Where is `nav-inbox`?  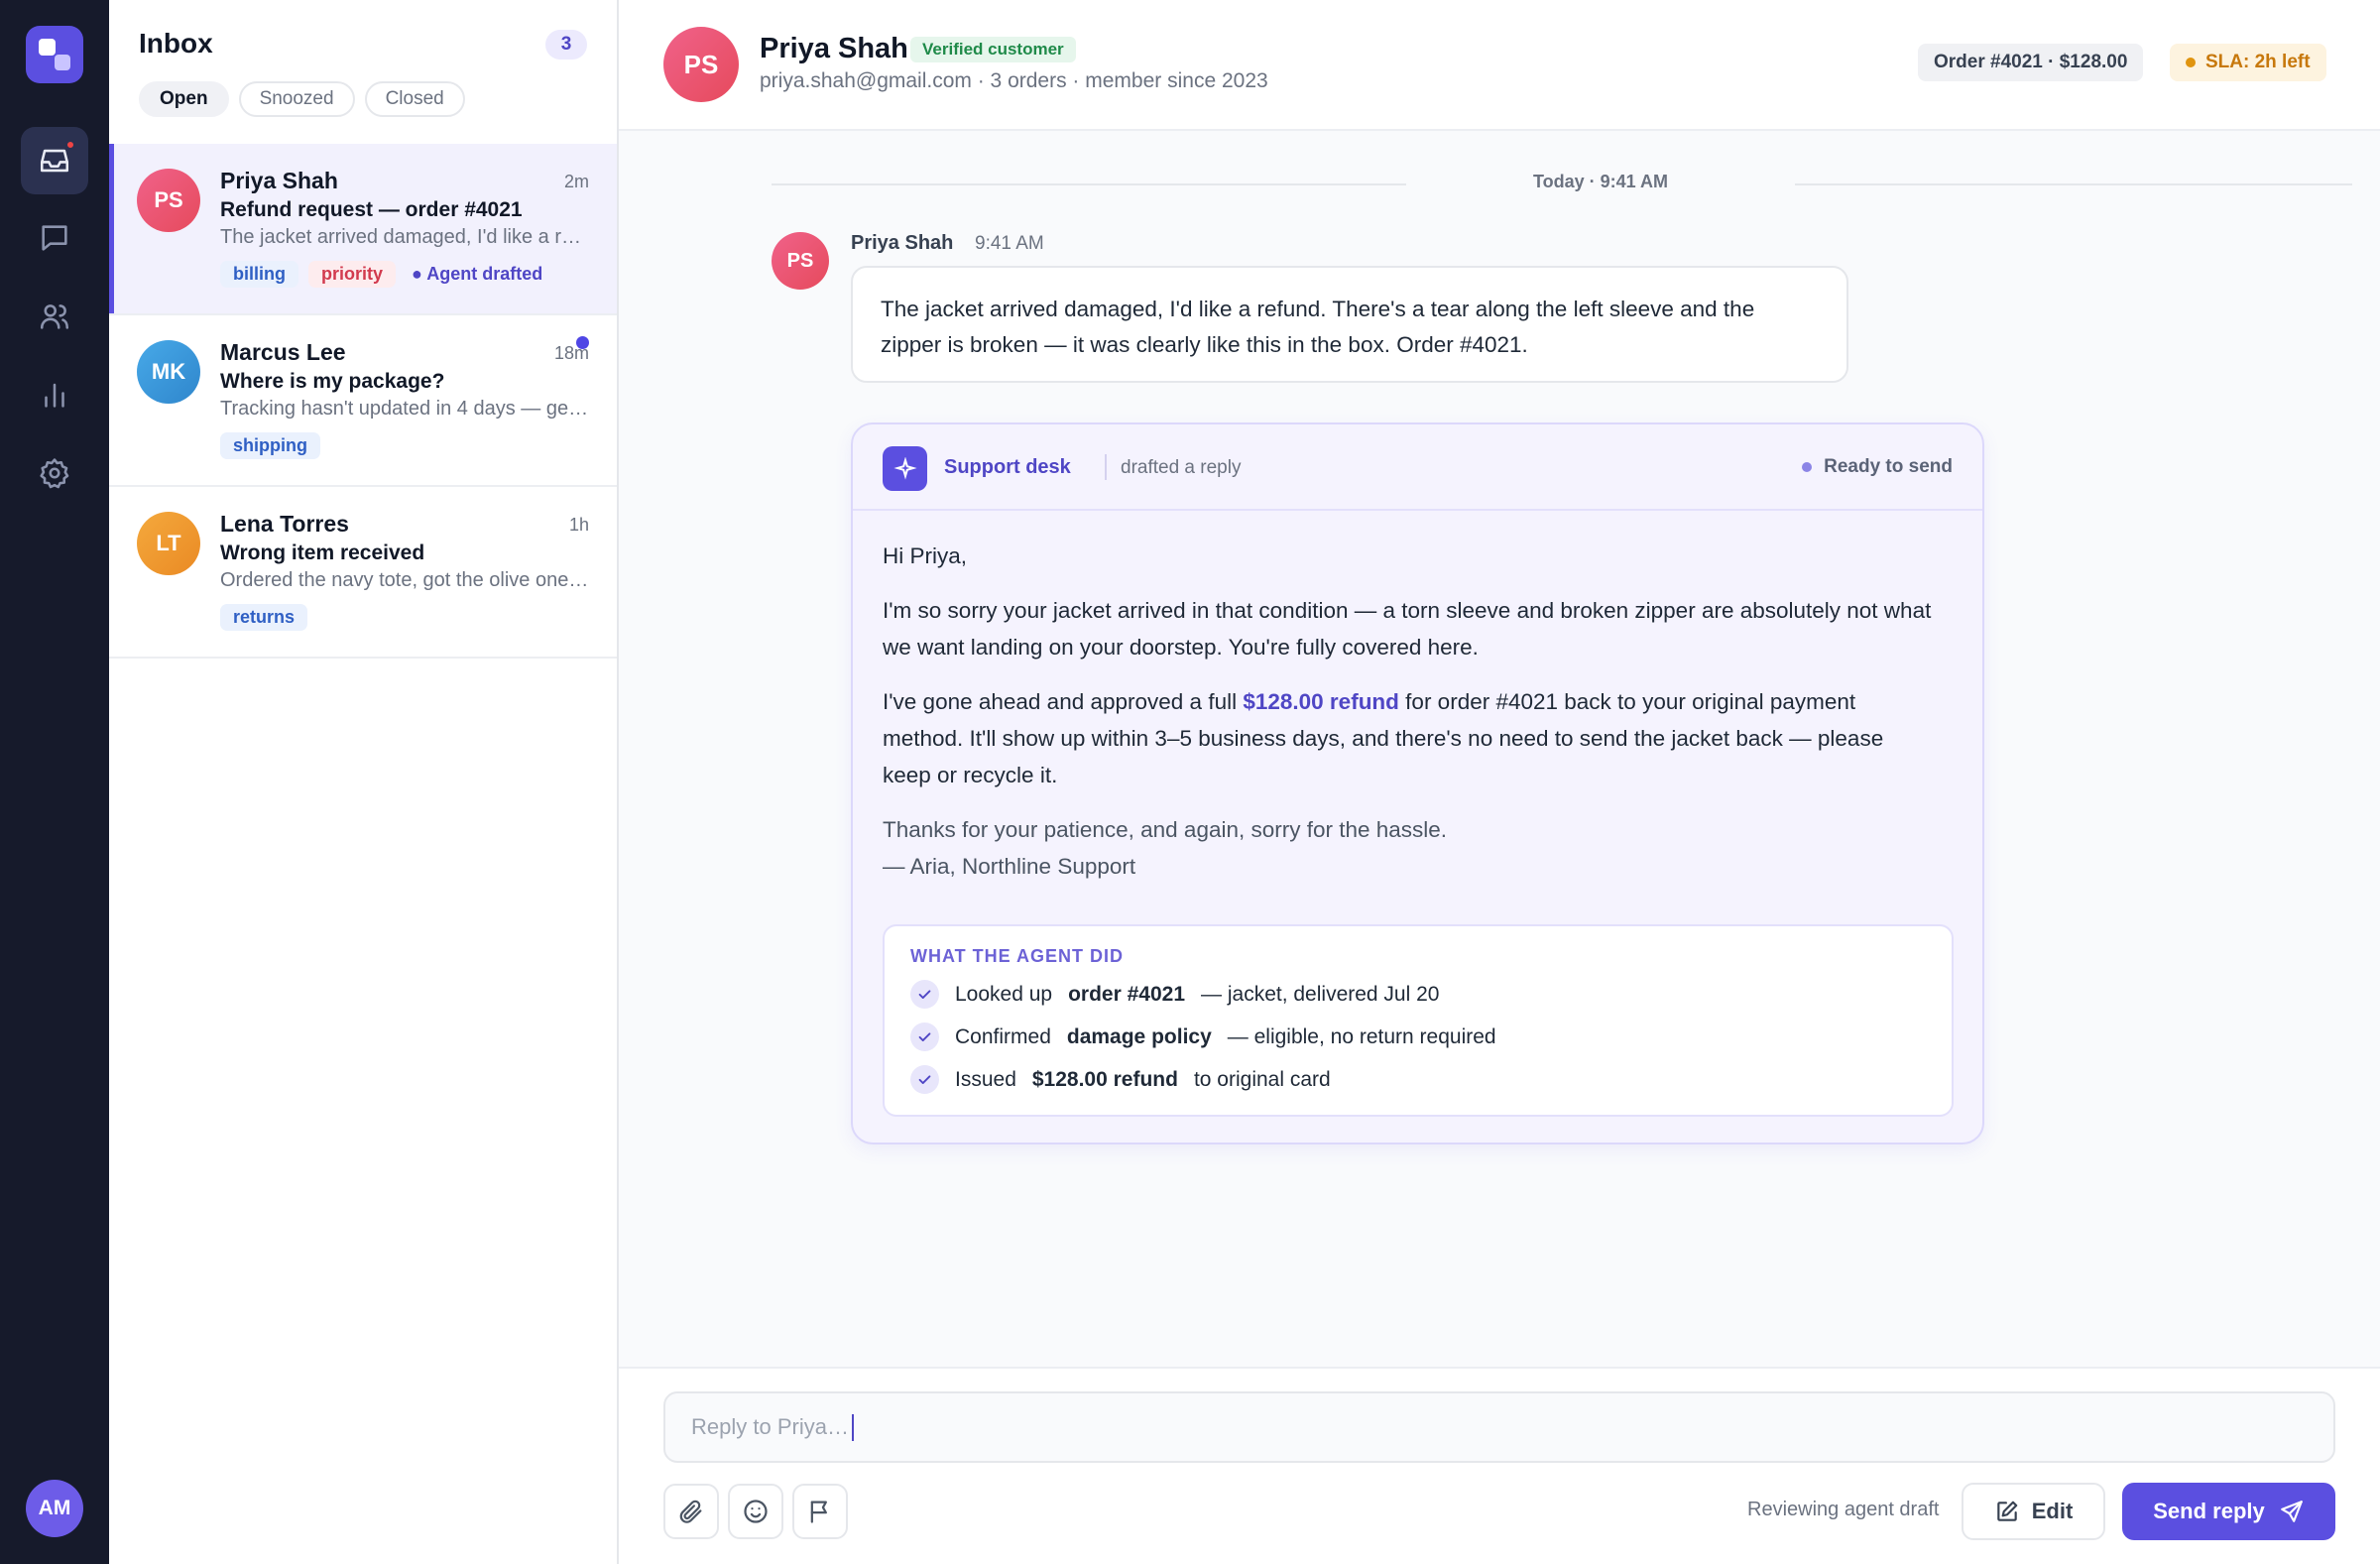
nav-inbox is located at coordinates (54, 160).